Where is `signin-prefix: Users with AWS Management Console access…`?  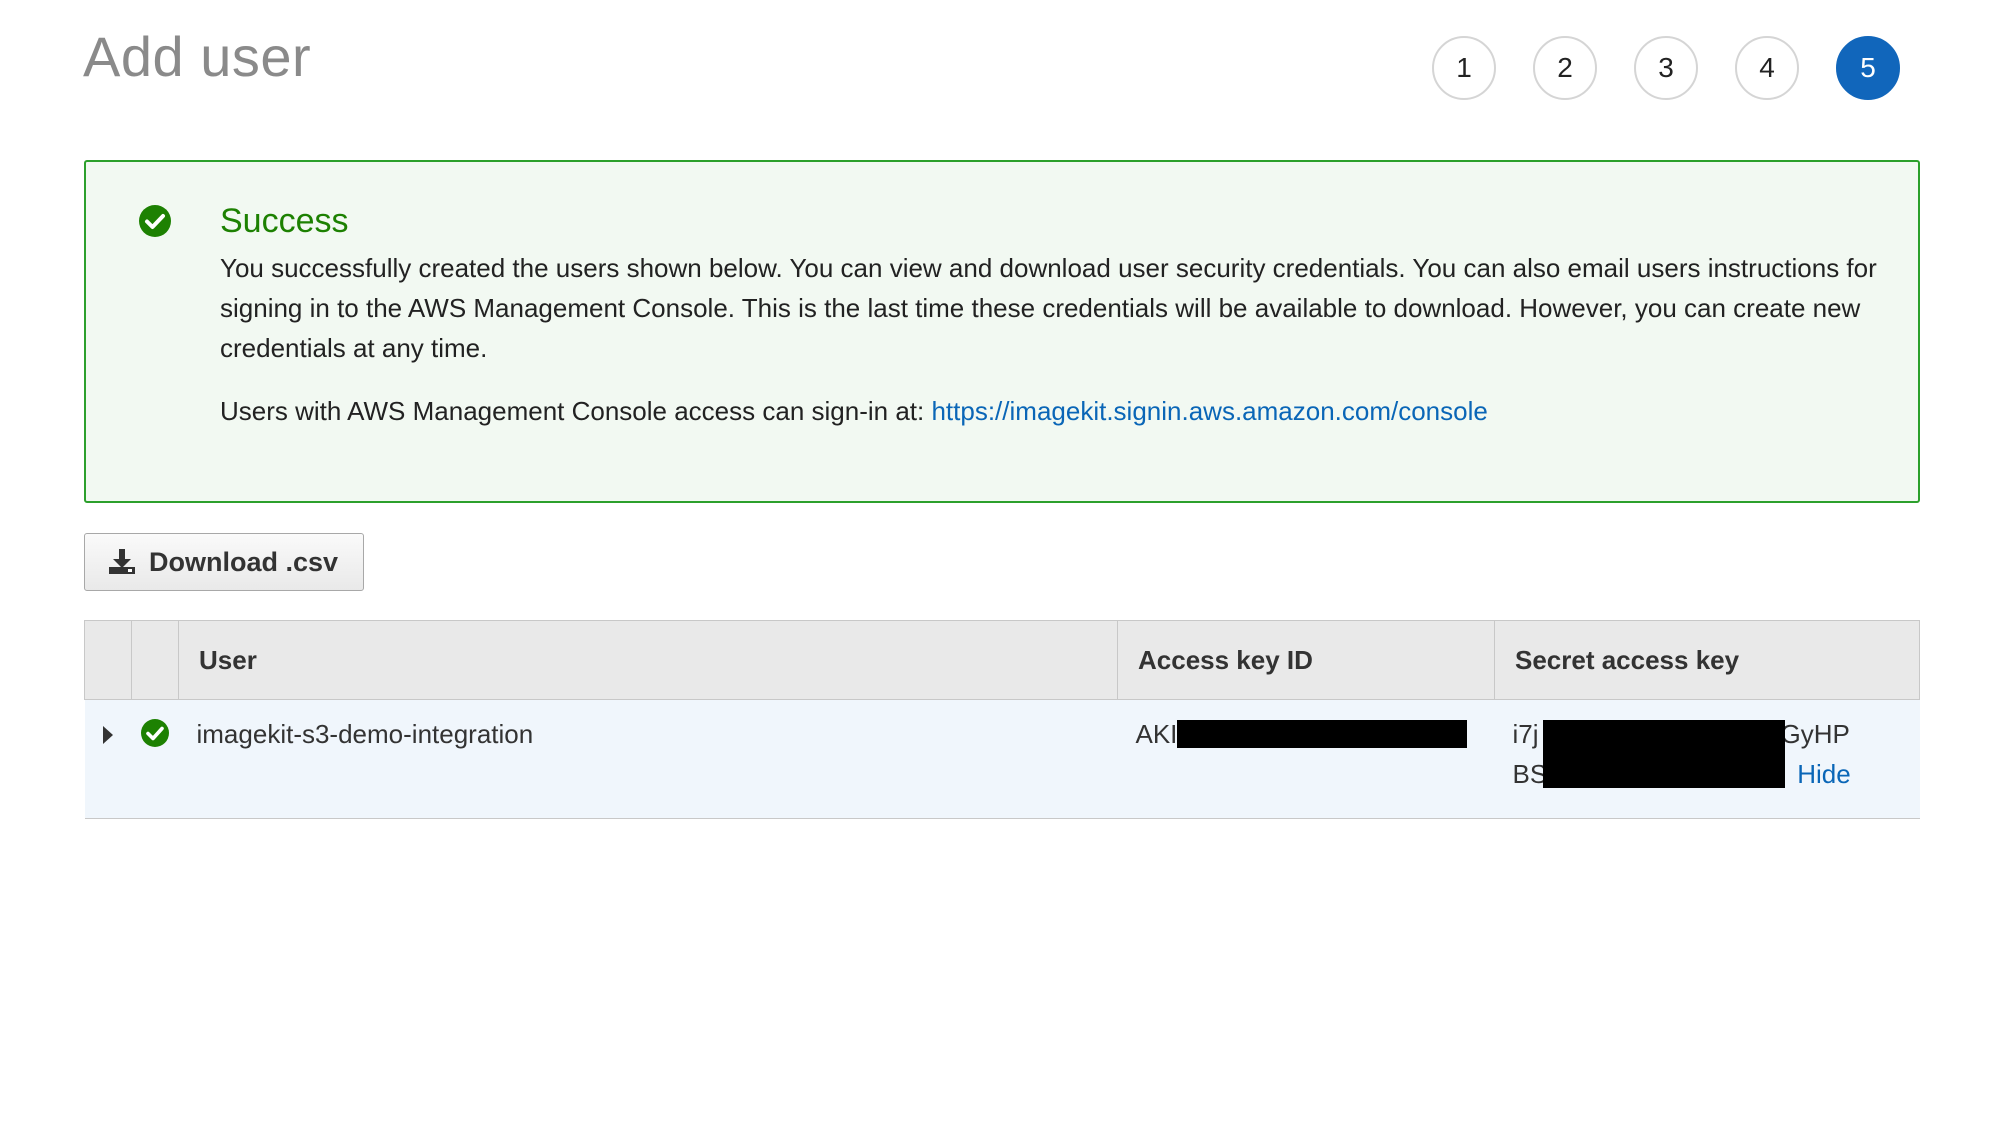
signin-prefix: Users with AWS Management Console access… is located at coordinates (576, 411).